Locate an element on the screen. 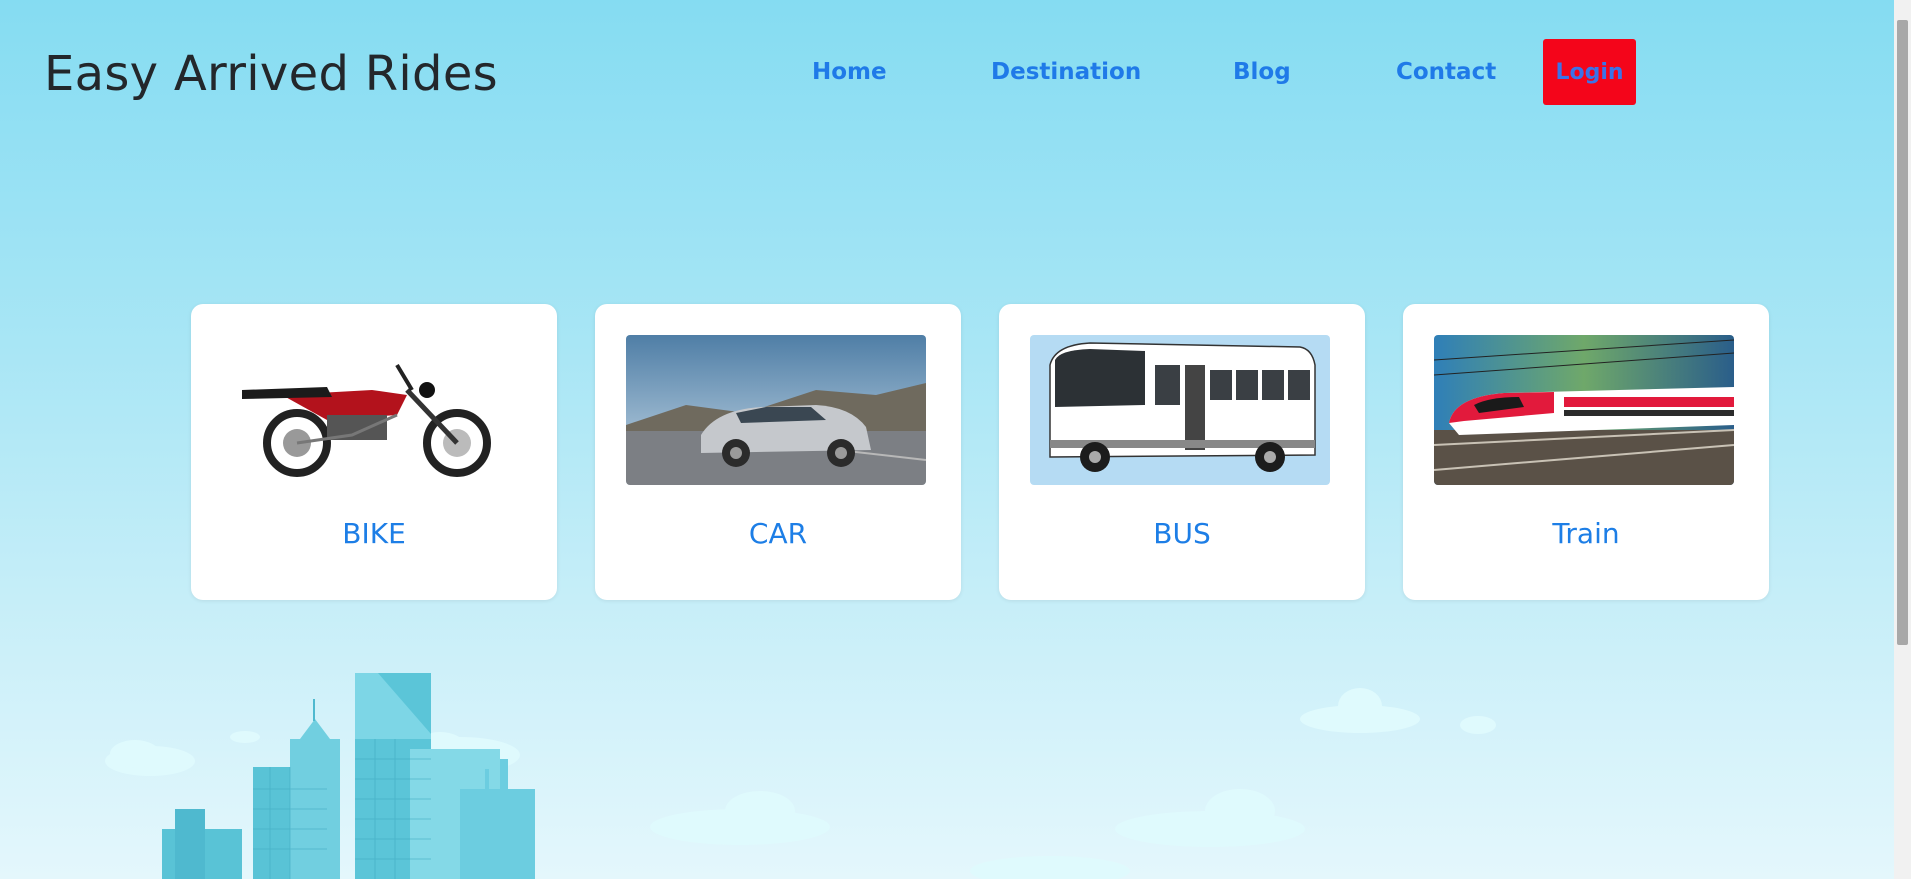 The image size is (1911, 879). train-image is located at coordinates (1584, 410).